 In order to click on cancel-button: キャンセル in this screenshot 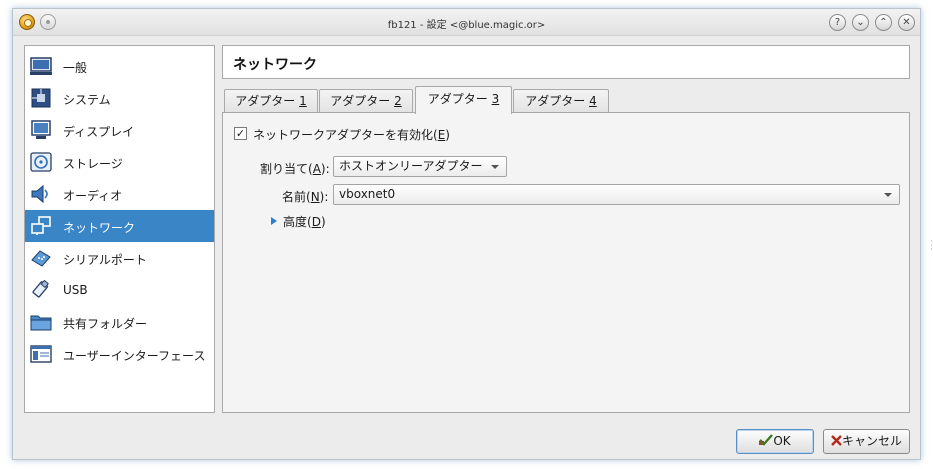, I will do `click(866, 441)`.